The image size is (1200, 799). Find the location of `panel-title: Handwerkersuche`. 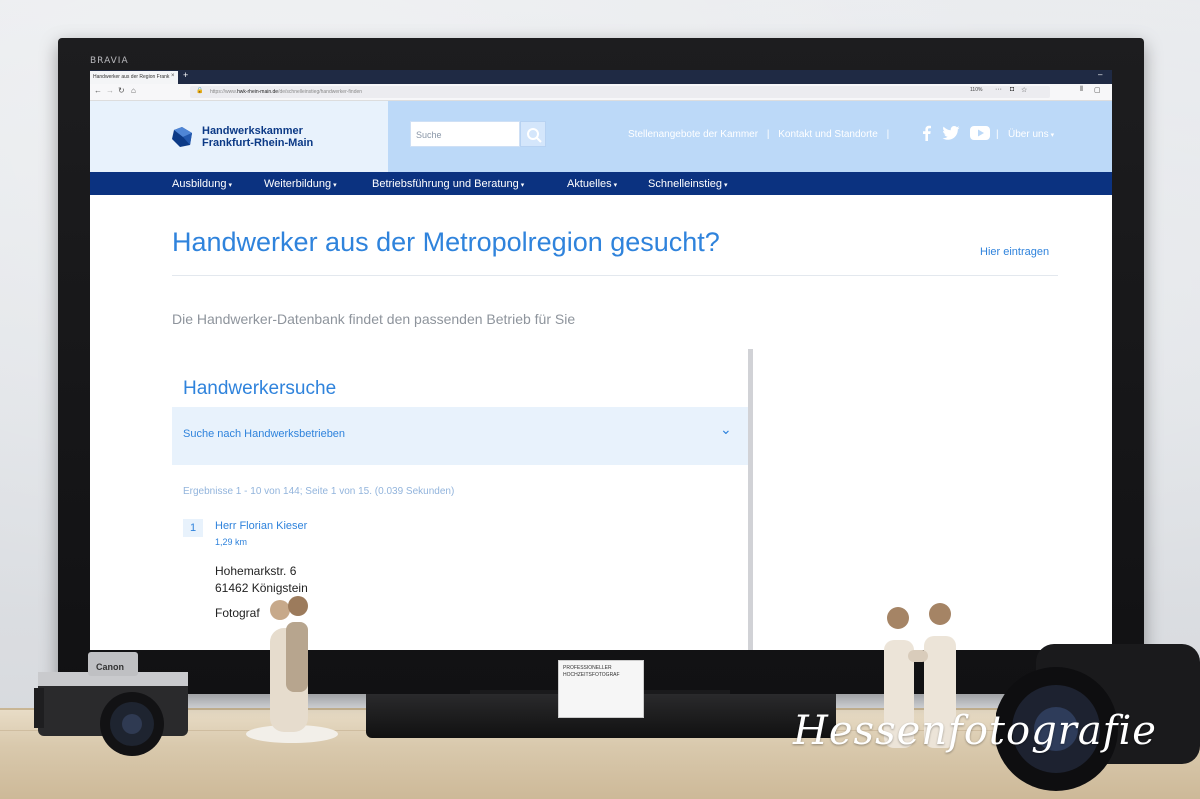

panel-title: Handwerkersuche is located at coordinates (260, 388).